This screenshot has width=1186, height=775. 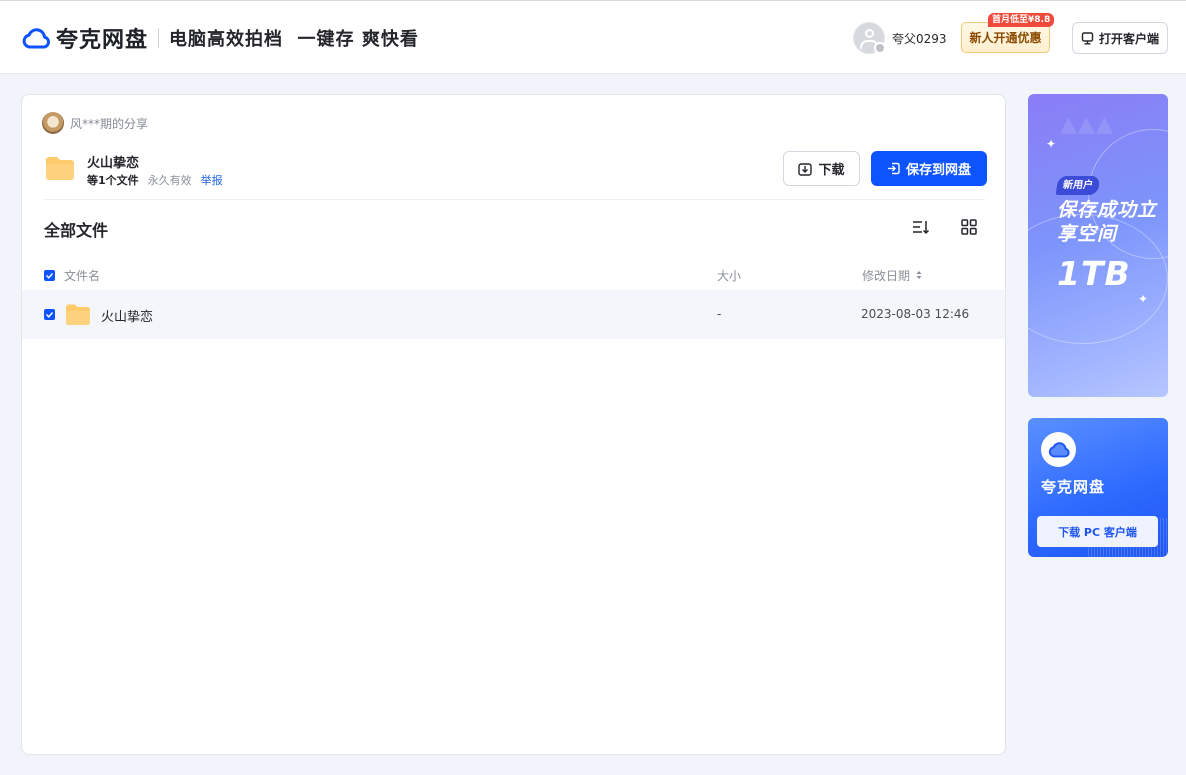 I want to click on select-all-checkbox, so click(x=49, y=275).